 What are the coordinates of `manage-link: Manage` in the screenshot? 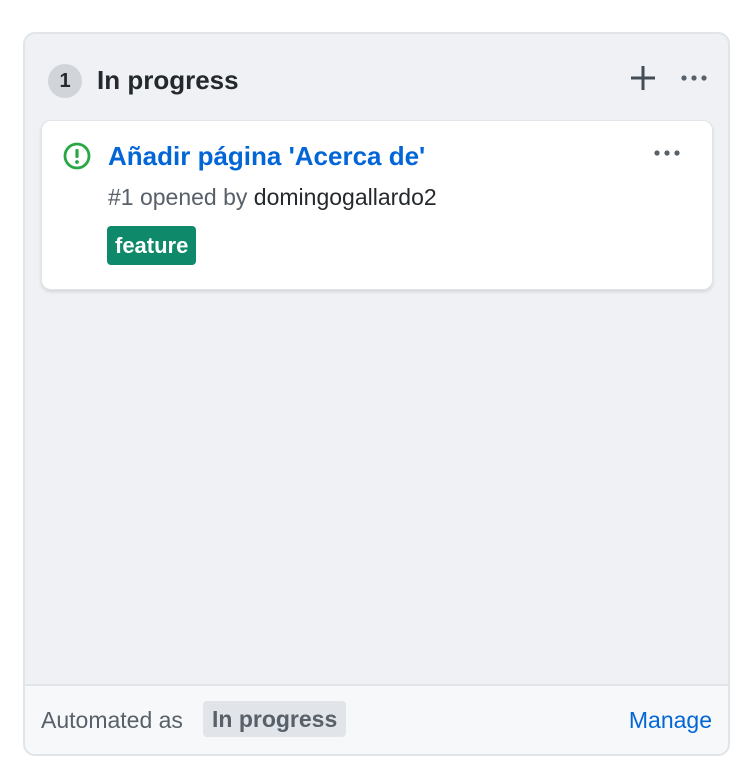 It's located at (670, 720).